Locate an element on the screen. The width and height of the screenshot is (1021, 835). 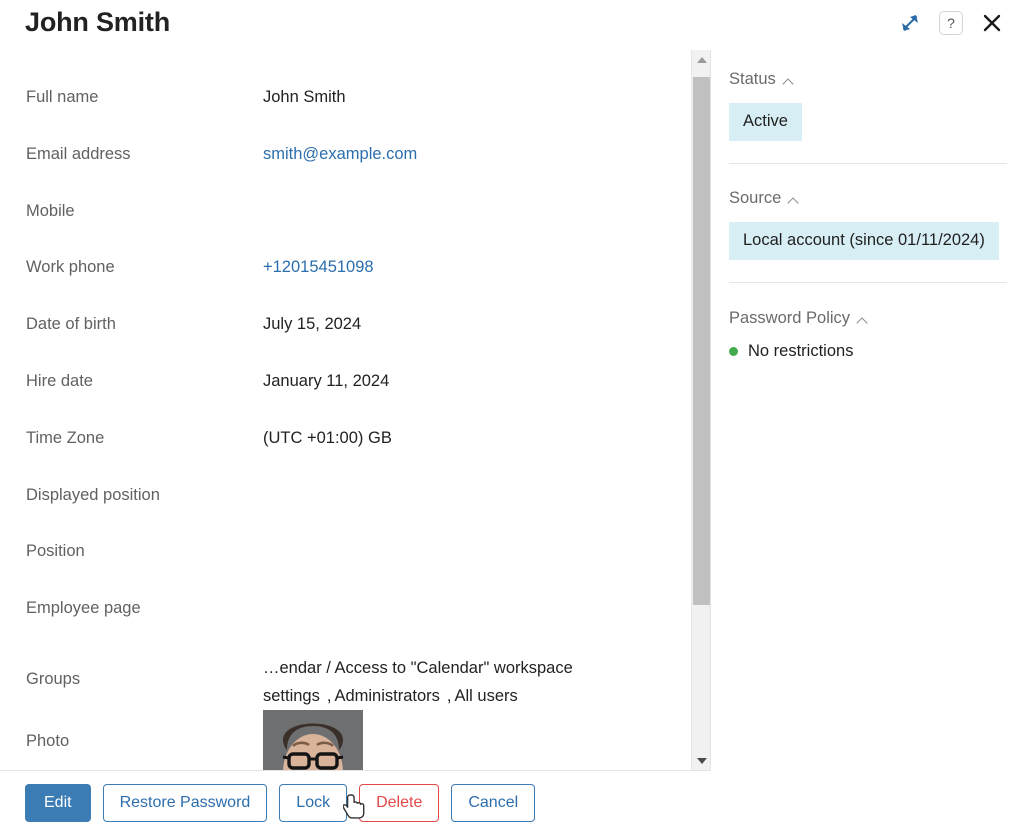
form-row: Time Zone (UTC +01:00) GB is located at coordinates (345, 451).